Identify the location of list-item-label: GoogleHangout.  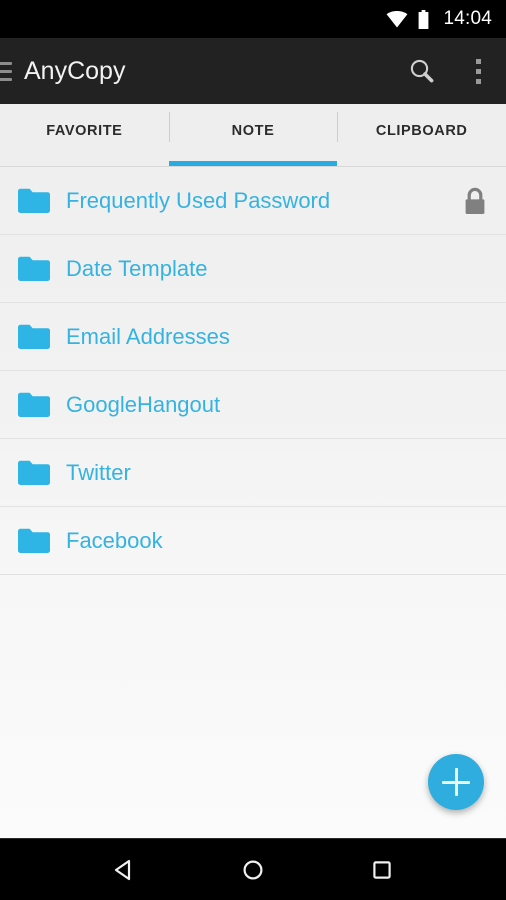
(143, 404).